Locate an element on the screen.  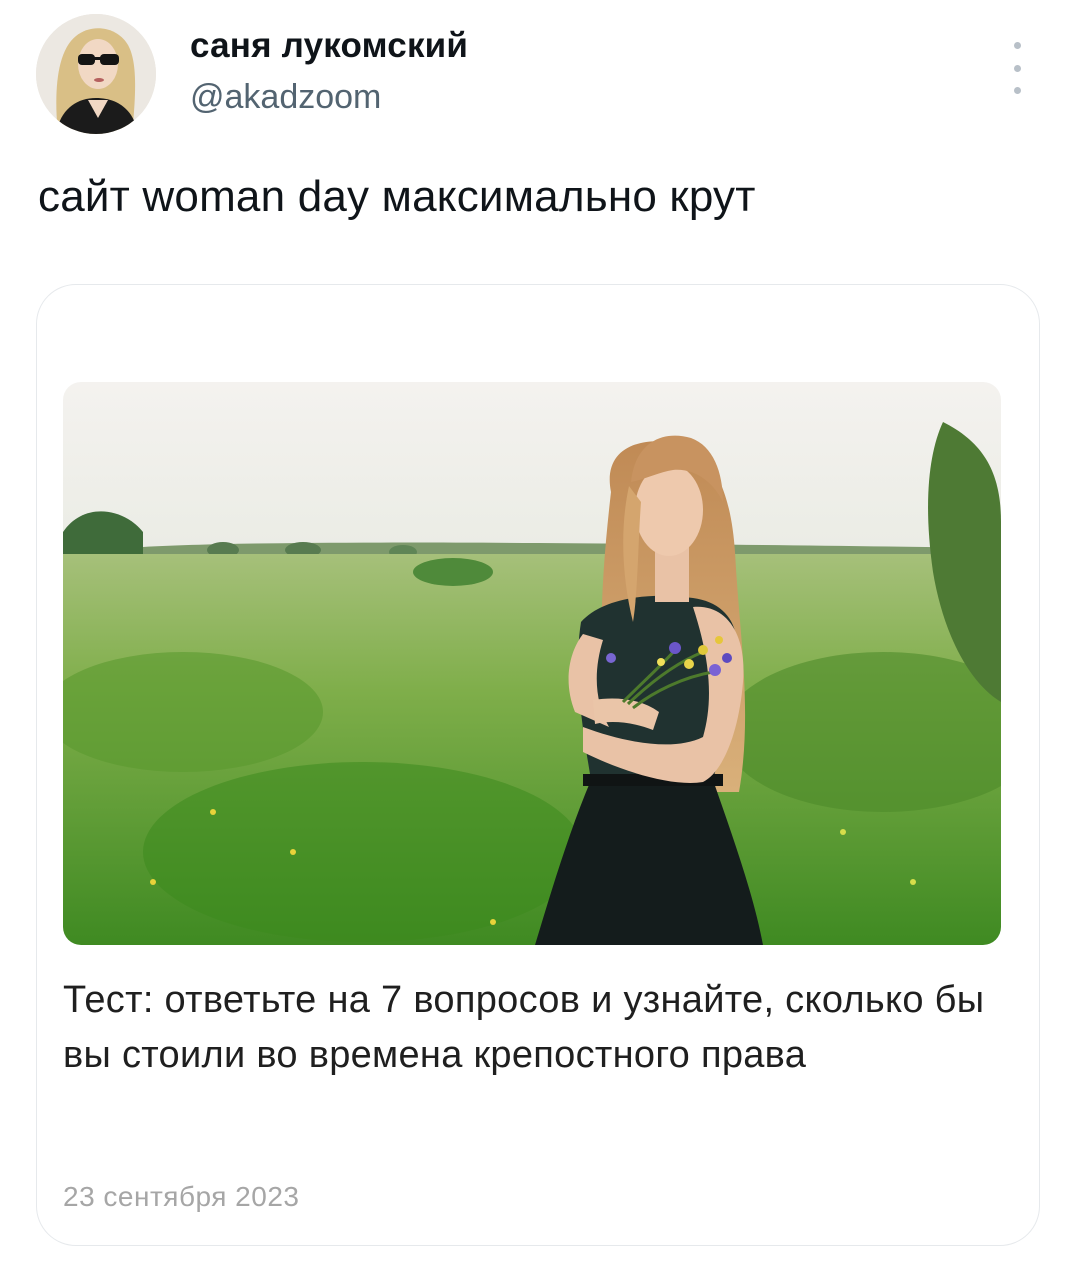
card-date: 23 сентября 2023 is located at coordinates (181, 1196).